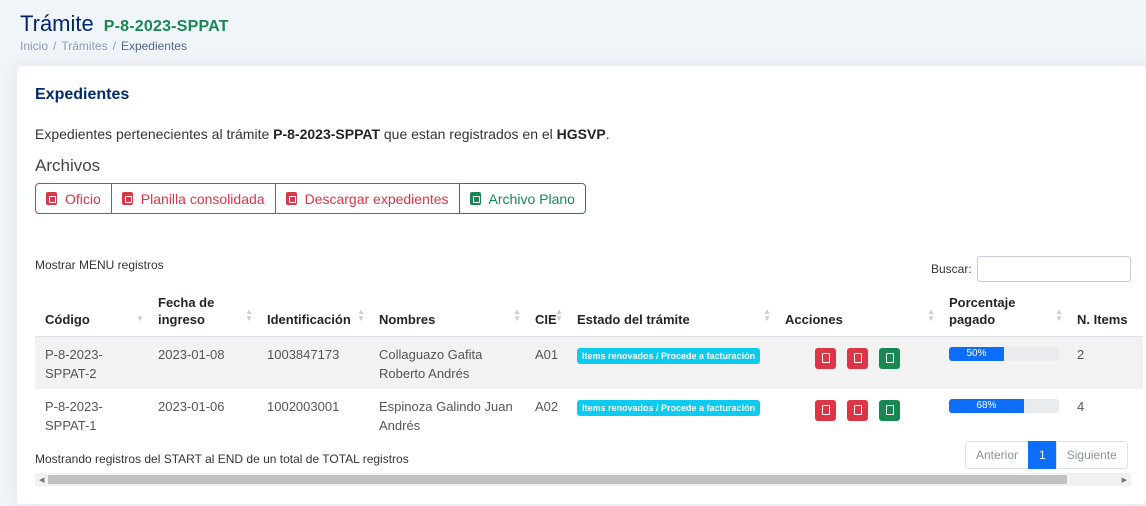  What do you see at coordinates (951, 269) in the screenshot?
I see `search-label: Buscar:` at bounding box center [951, 269].